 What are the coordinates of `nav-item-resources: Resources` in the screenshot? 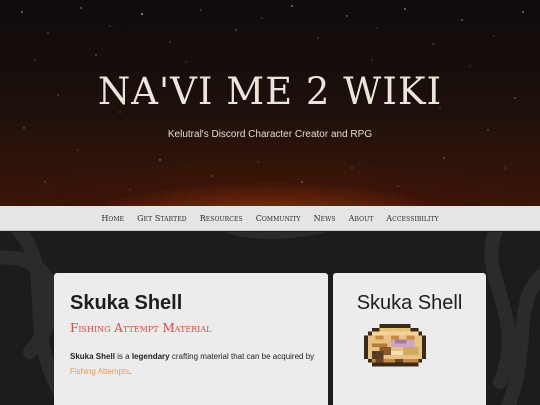 It's located at (221, 218).